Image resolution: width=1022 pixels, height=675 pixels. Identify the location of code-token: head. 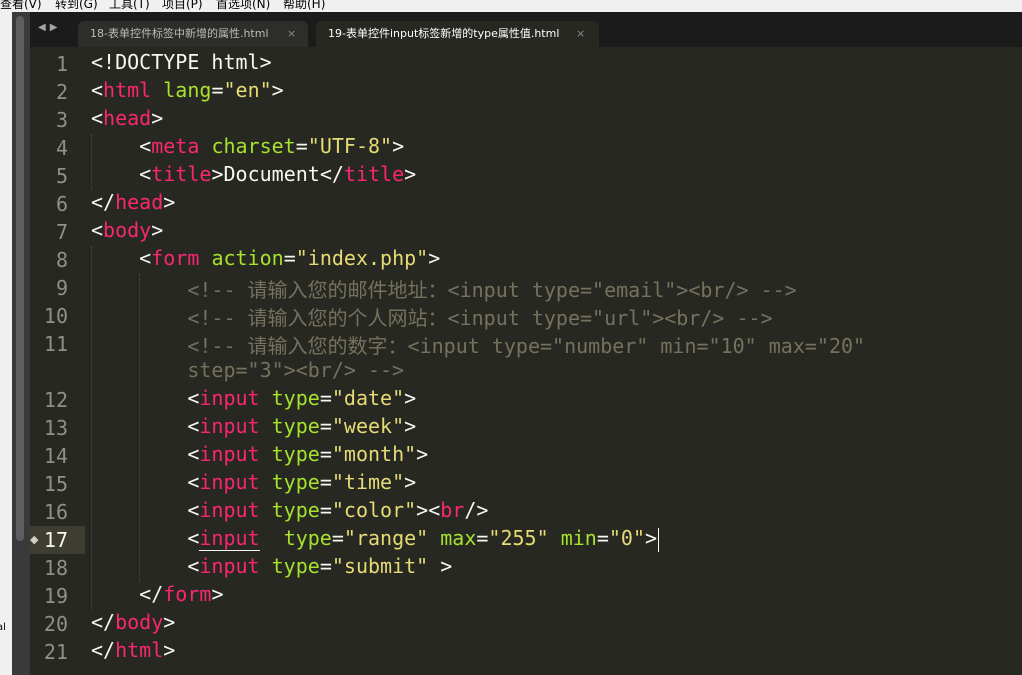
(139, 202).